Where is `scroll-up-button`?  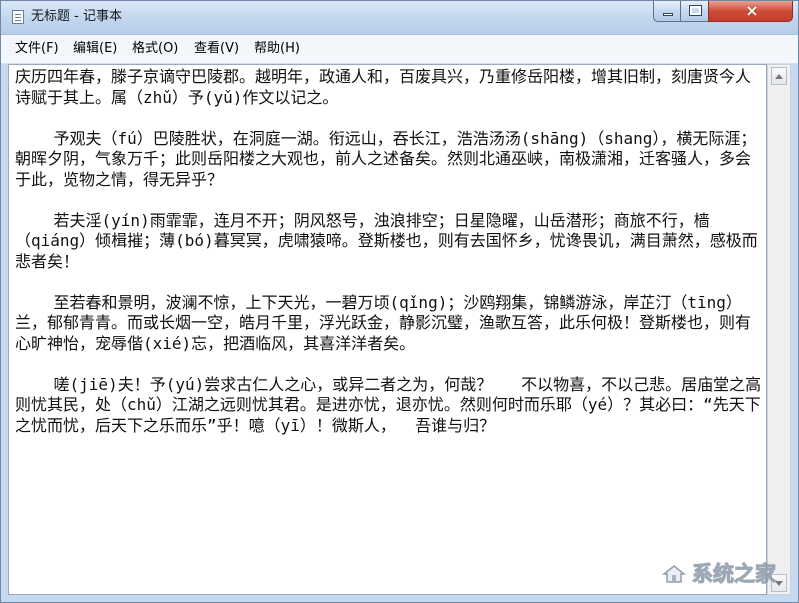 scroll-up-button is located at coordinates (779, 76).